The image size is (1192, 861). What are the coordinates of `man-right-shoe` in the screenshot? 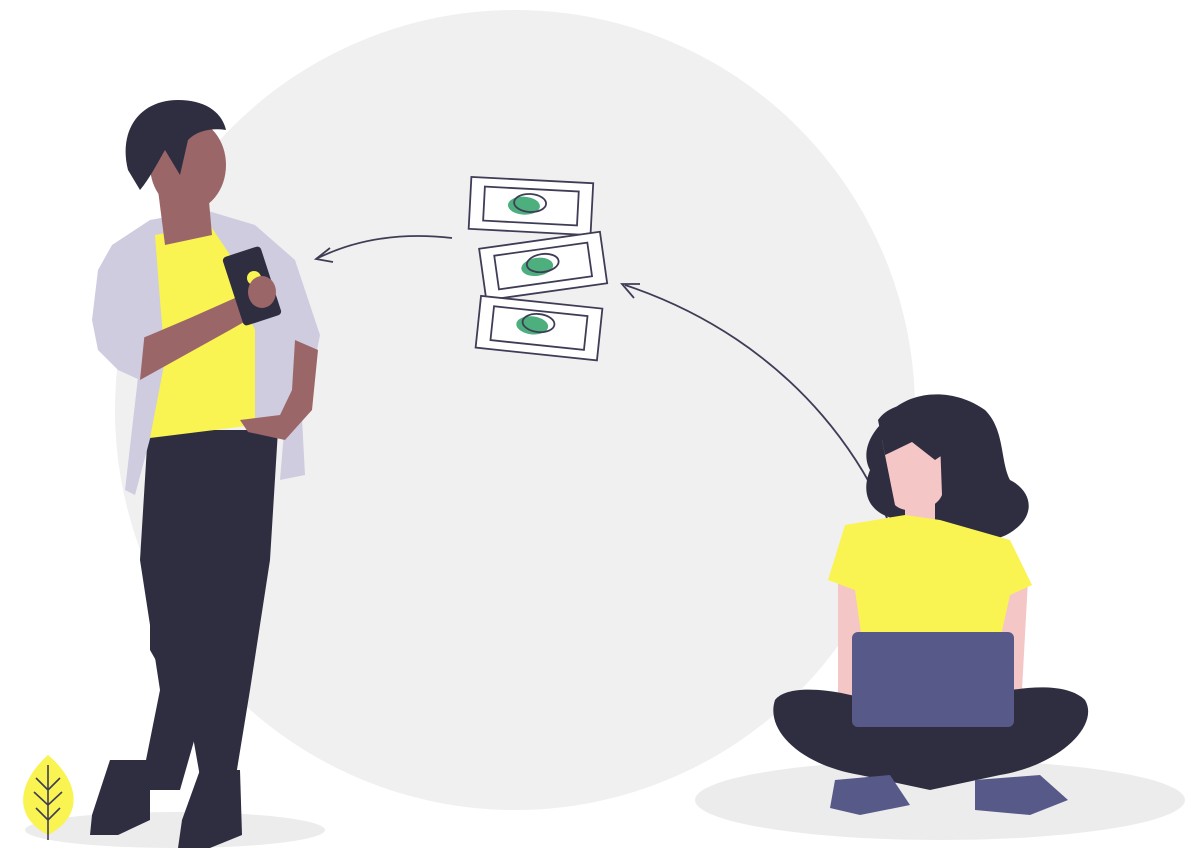 It's located at (210, 809).